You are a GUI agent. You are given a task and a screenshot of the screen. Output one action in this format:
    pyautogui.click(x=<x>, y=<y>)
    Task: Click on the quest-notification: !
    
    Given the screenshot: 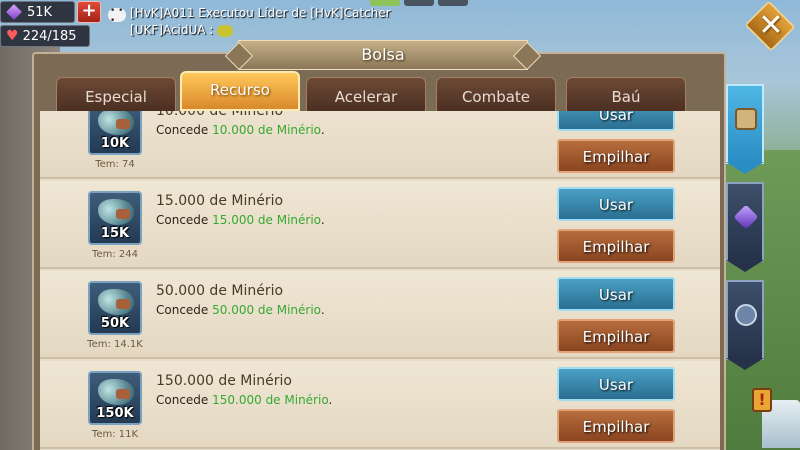 What is the action you would take?
    pyautogui.click(x=773, y=414)
    